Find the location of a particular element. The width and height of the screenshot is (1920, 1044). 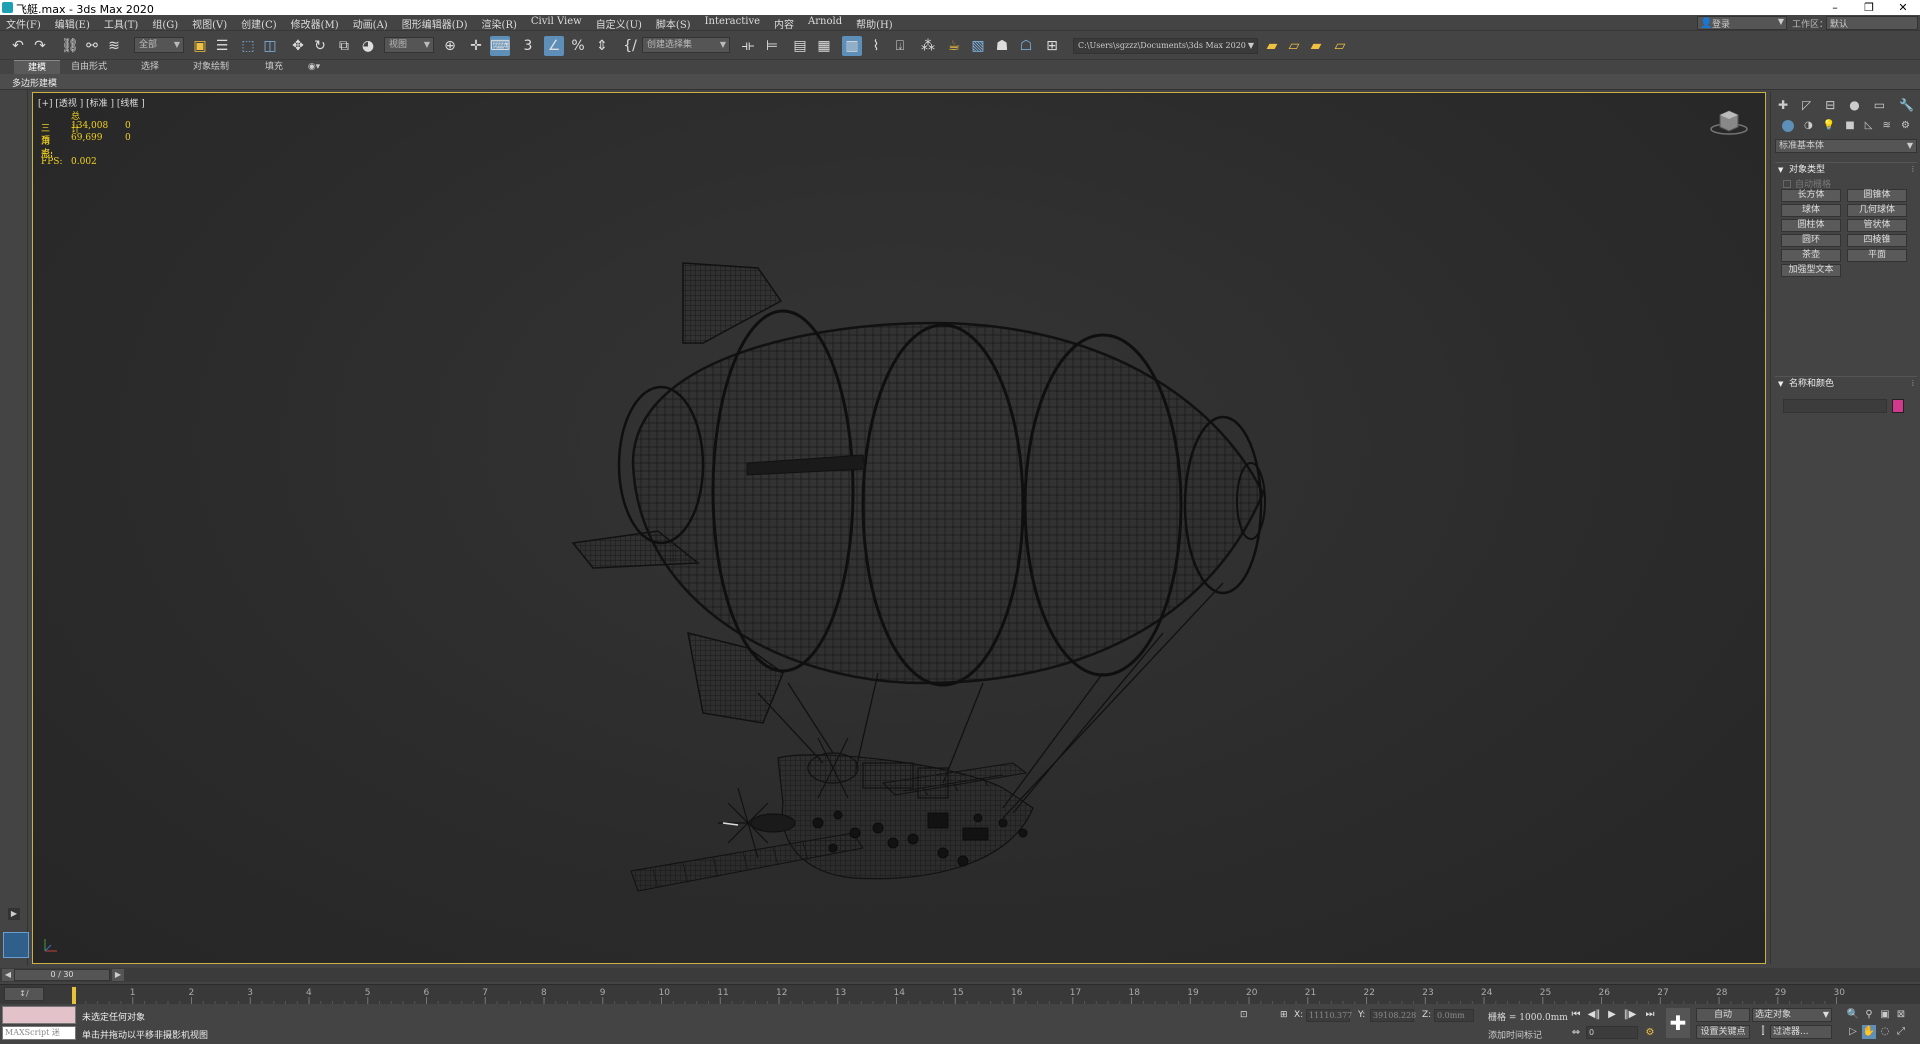

percent-snap-icon: % is located at coordinates (578, 46).